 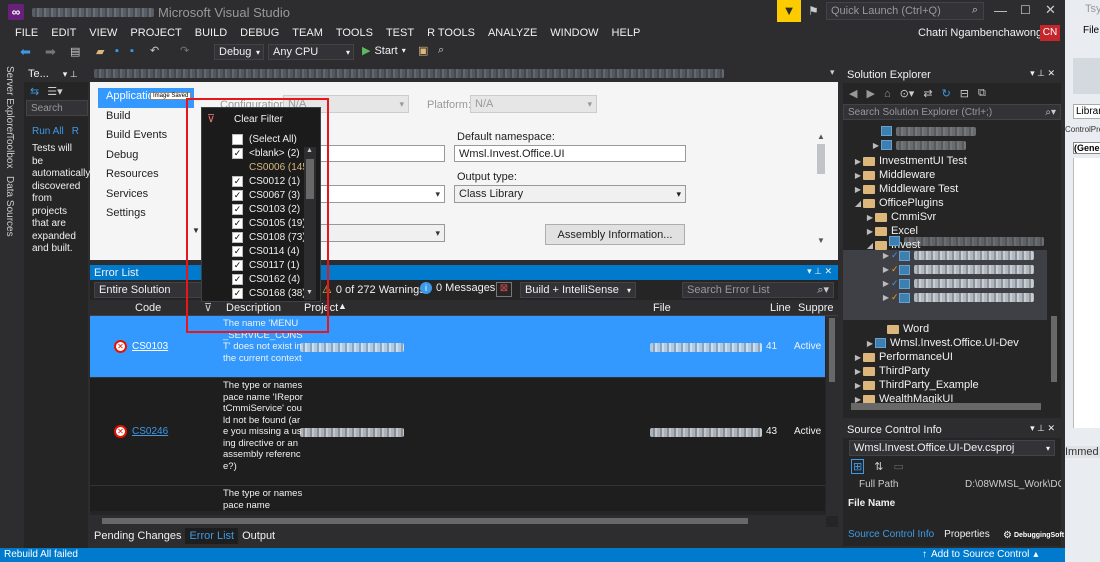 I want to click on nav-settings: Settings, so click(x=142, y=215).